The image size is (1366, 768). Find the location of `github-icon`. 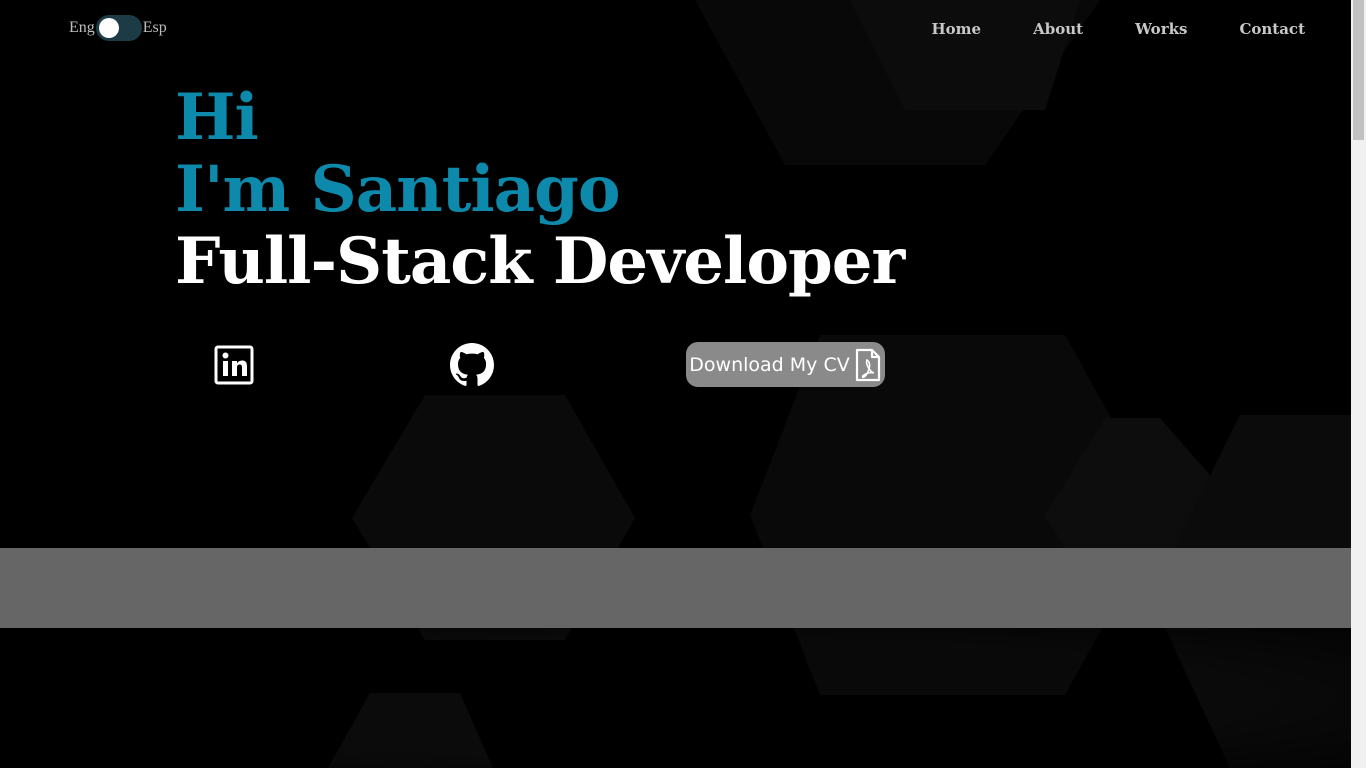

github-icon is located at coordinates (472, 365).